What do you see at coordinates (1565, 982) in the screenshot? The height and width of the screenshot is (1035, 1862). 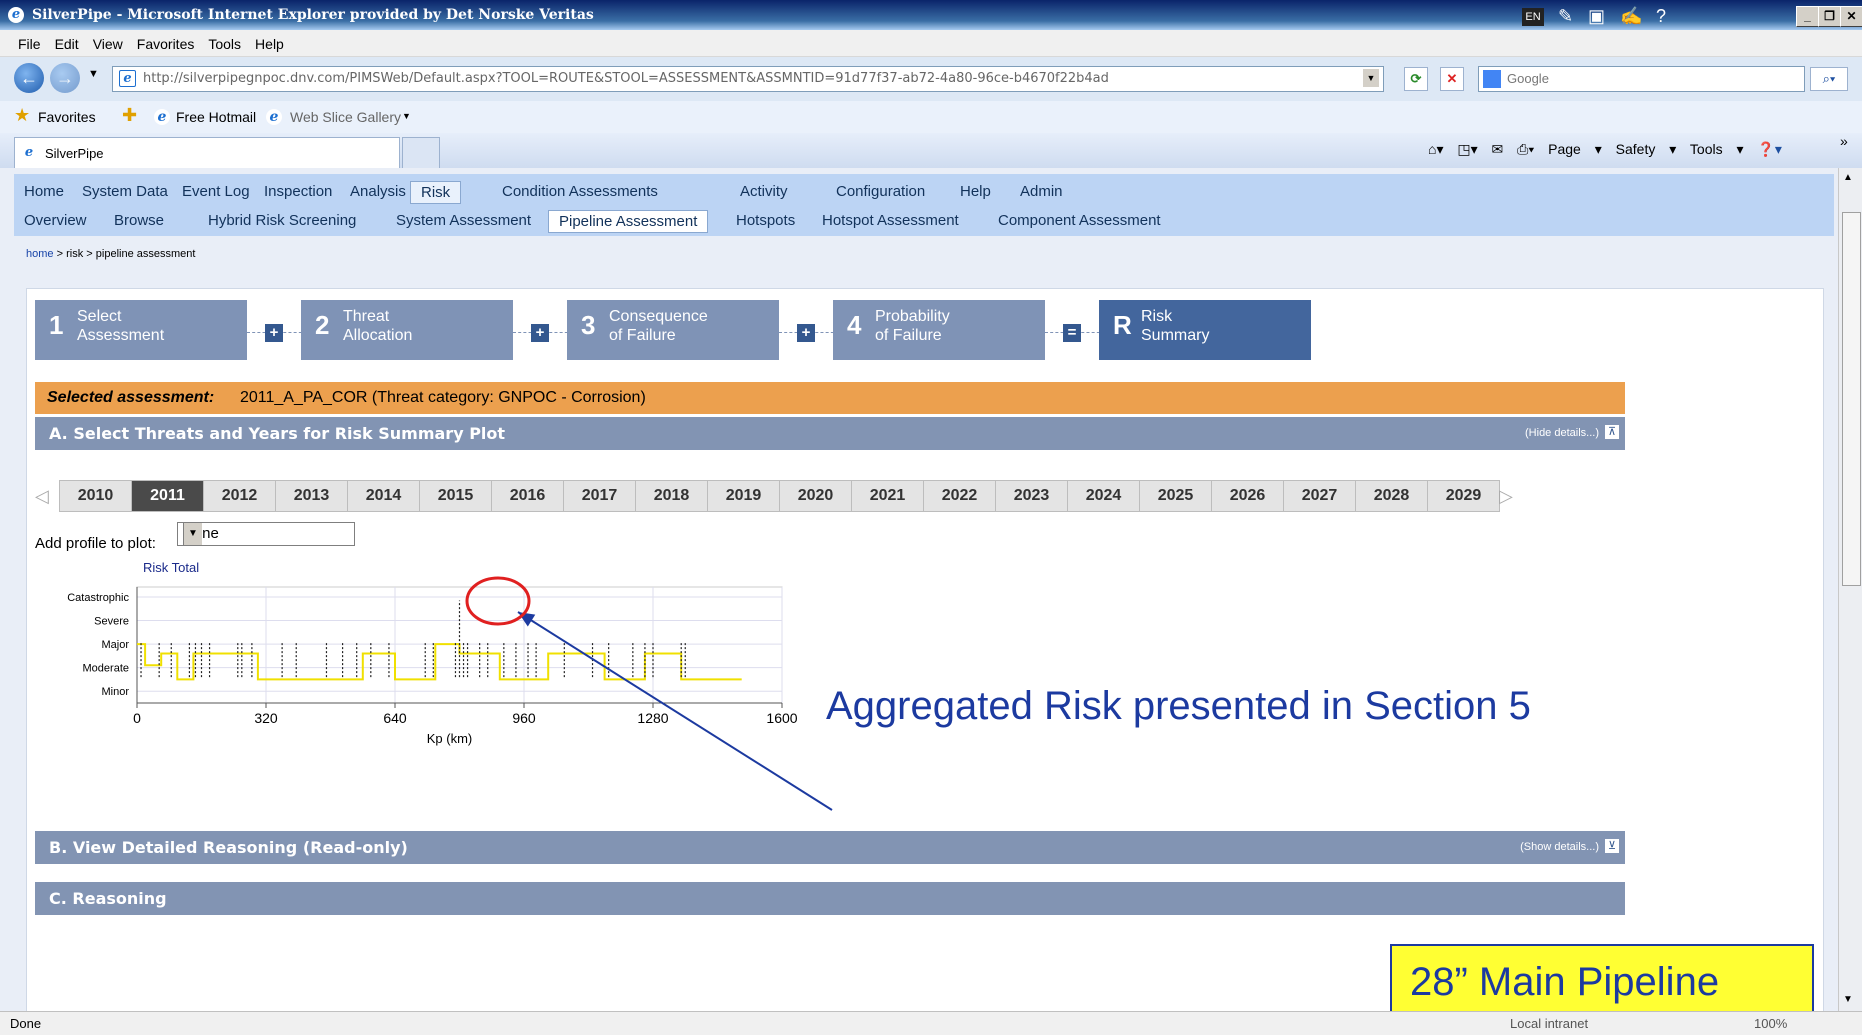 I see `main-pipeline-text: 28” Main Pipeline` at bounding box center [1565, 982].